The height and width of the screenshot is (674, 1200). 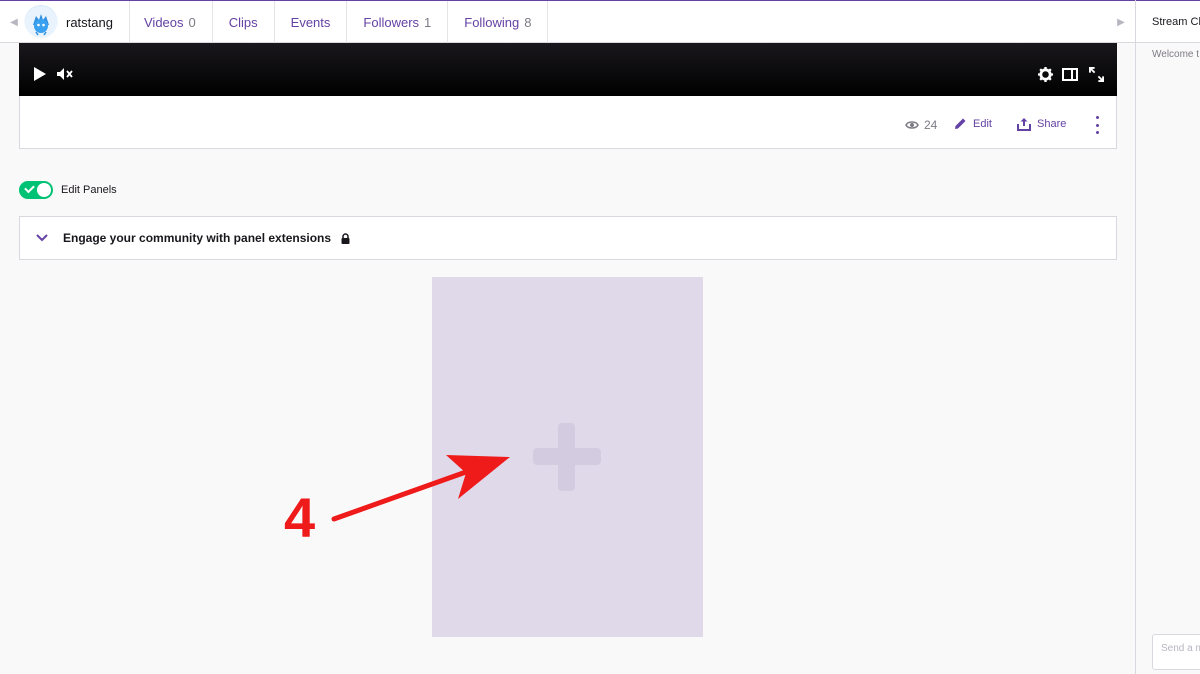 What do you see at coordinates (492, 22) in the screenshot?
I see `tab-label: Following` at bounding box center [492, 22].